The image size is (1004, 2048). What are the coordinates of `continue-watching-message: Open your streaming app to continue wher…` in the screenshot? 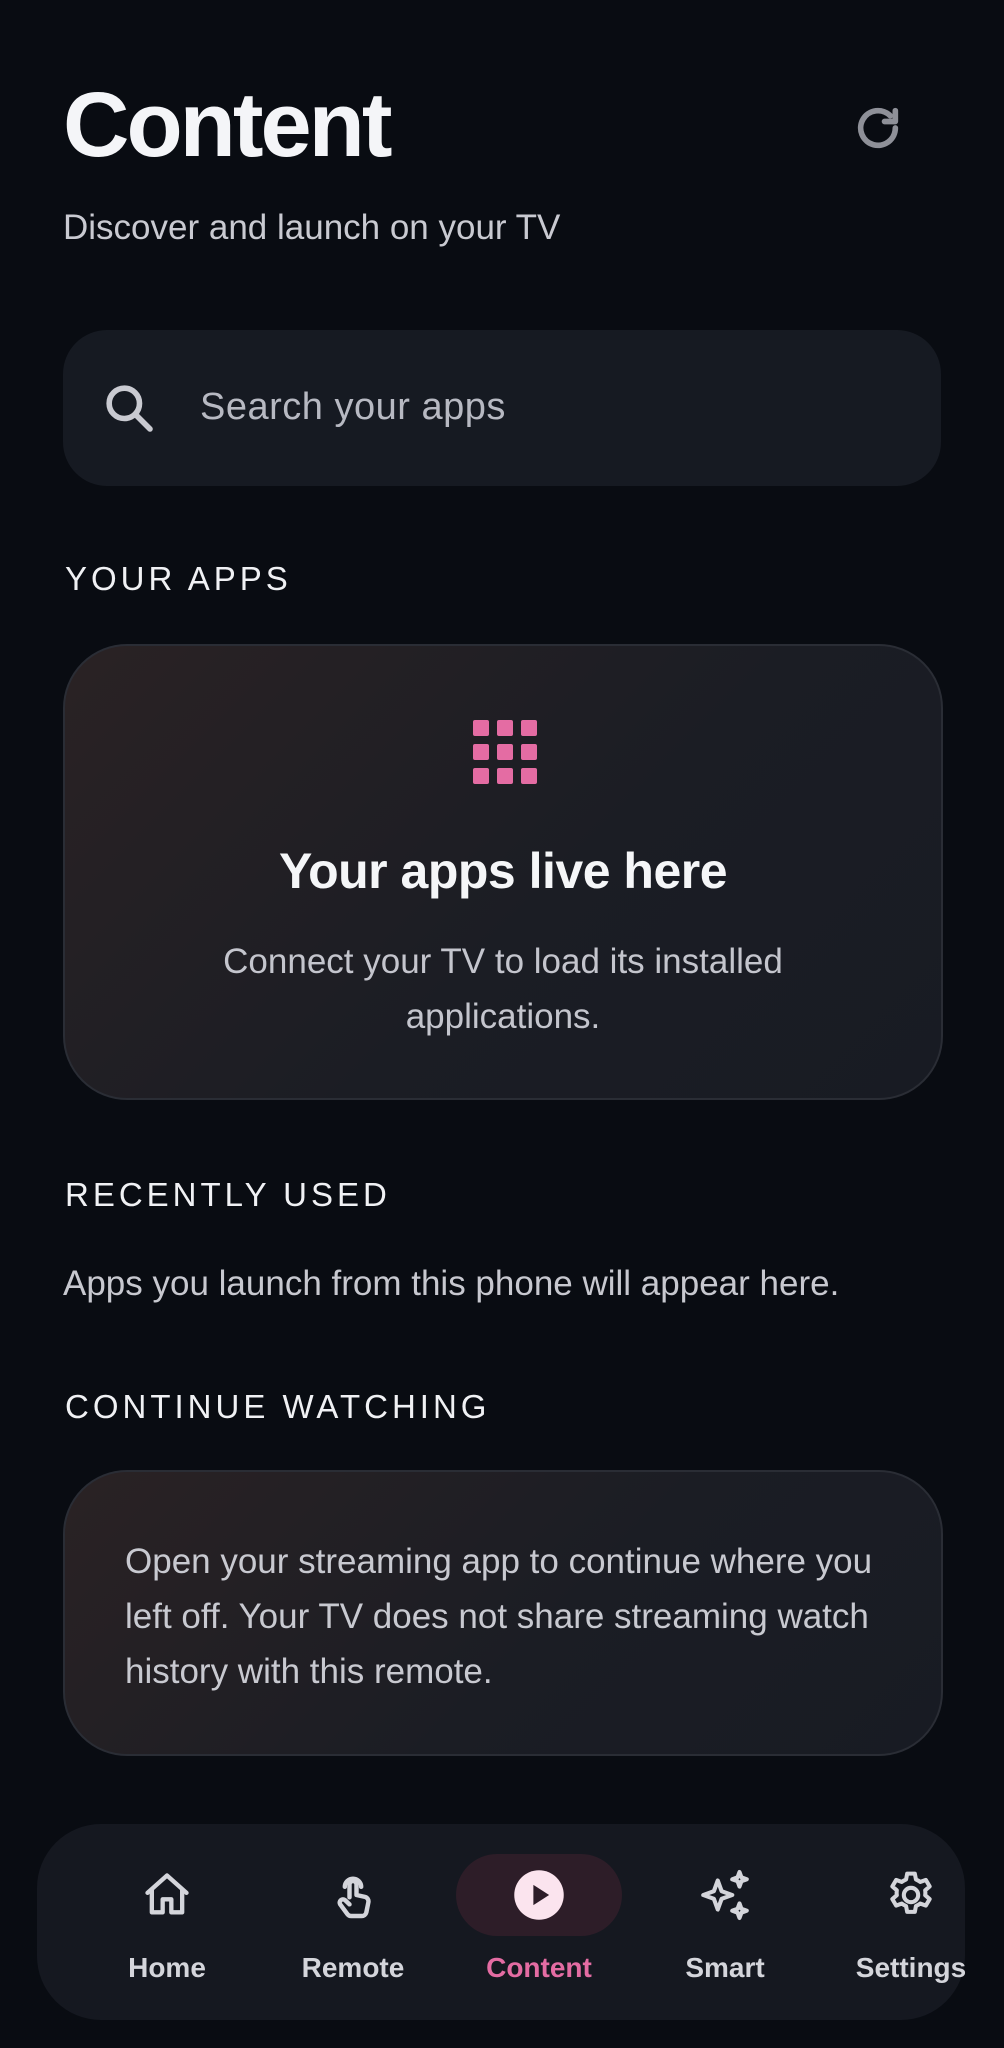 It's located at (499, 1616).